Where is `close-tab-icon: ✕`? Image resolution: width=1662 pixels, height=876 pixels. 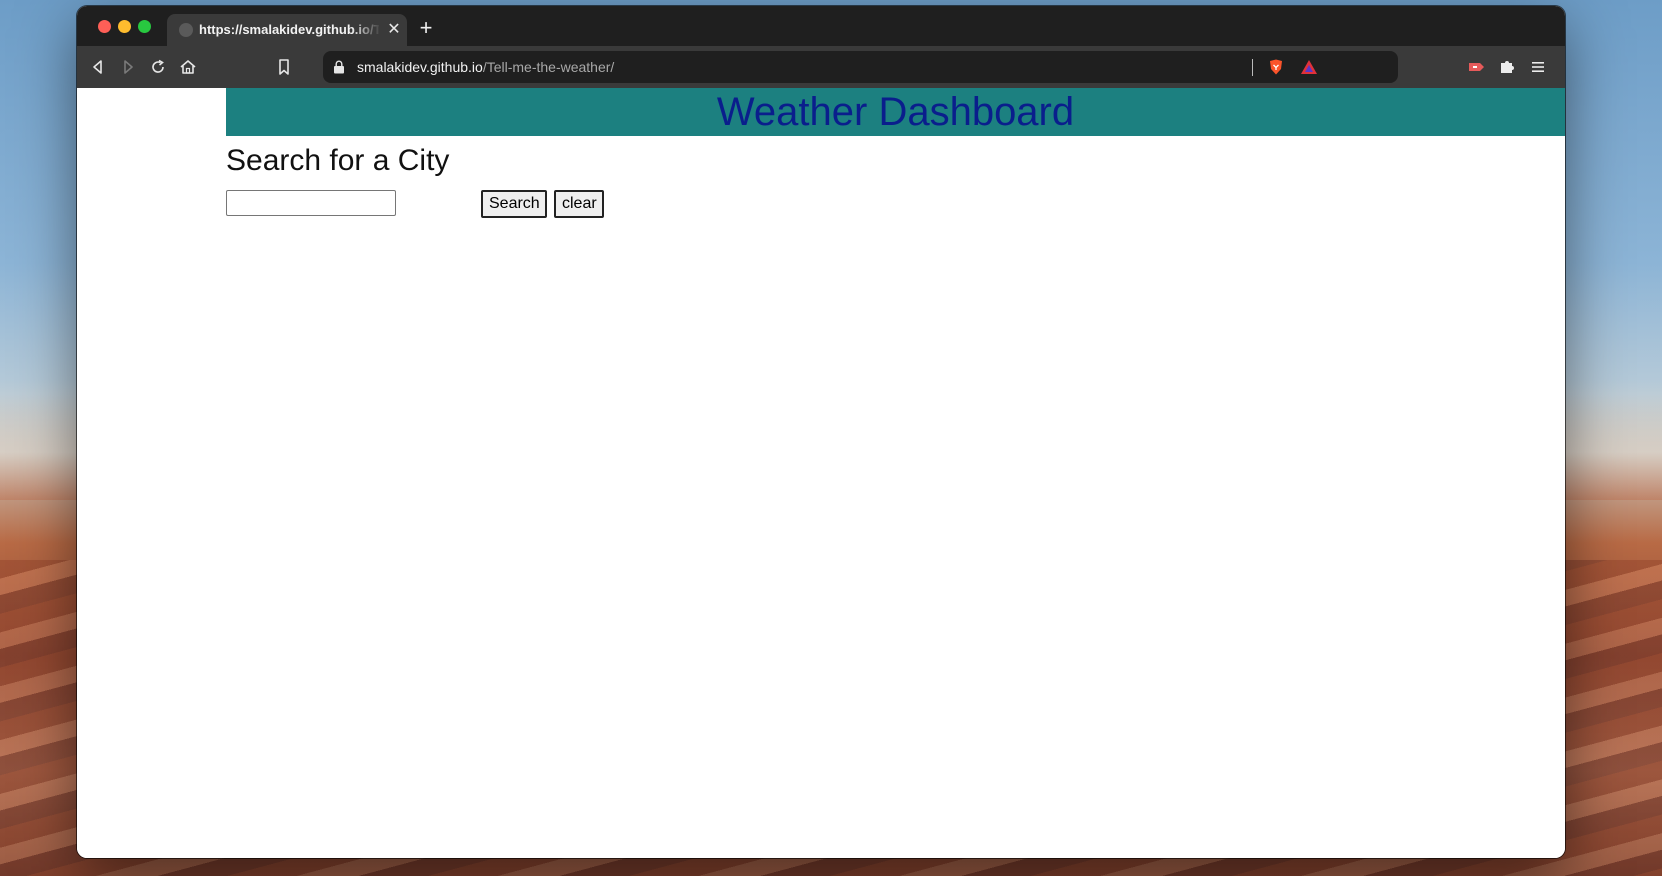 close-tab-icon: ✕ is located at coordinates (394, 30).